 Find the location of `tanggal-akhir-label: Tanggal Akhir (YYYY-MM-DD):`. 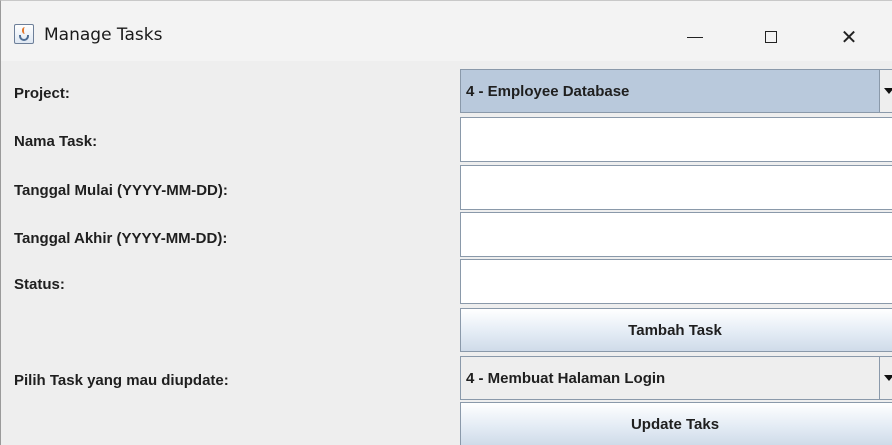

tanggal-akhir-label: Tanggal Akhir (YYYY-MM-DD): is located at coordinates (121, 238).